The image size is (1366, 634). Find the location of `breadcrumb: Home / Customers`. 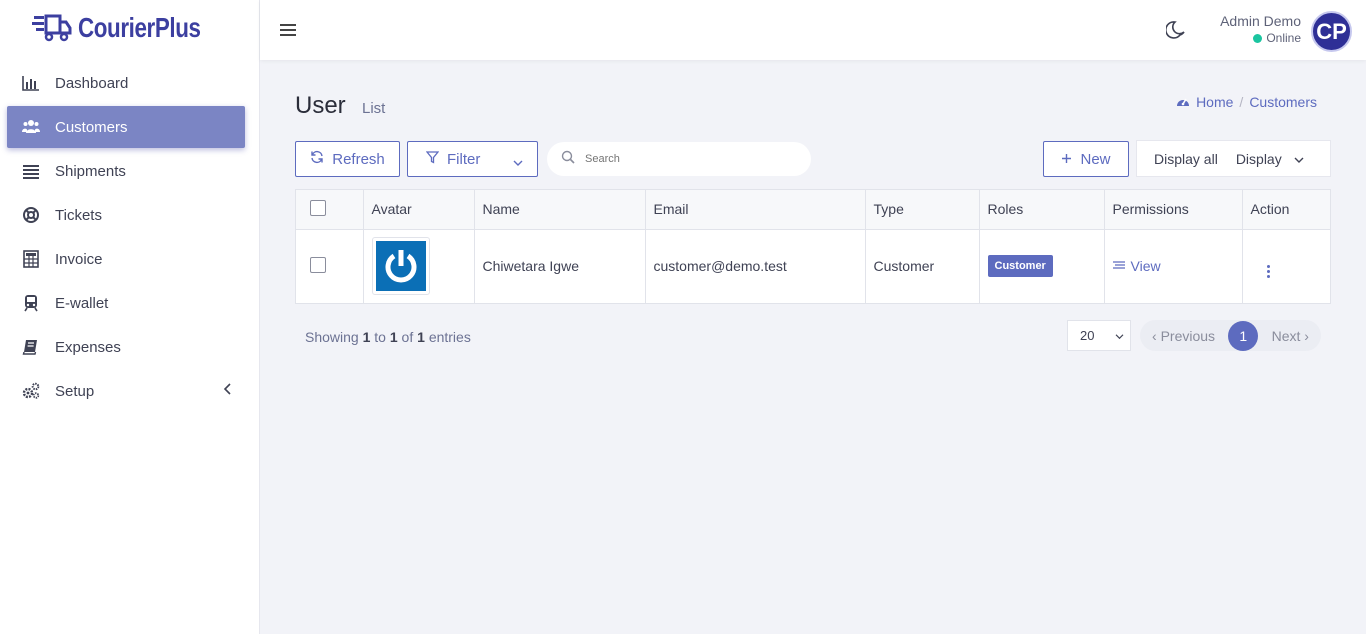

breadcrumb: Home / Customers is located at coordinates (1246, 102).